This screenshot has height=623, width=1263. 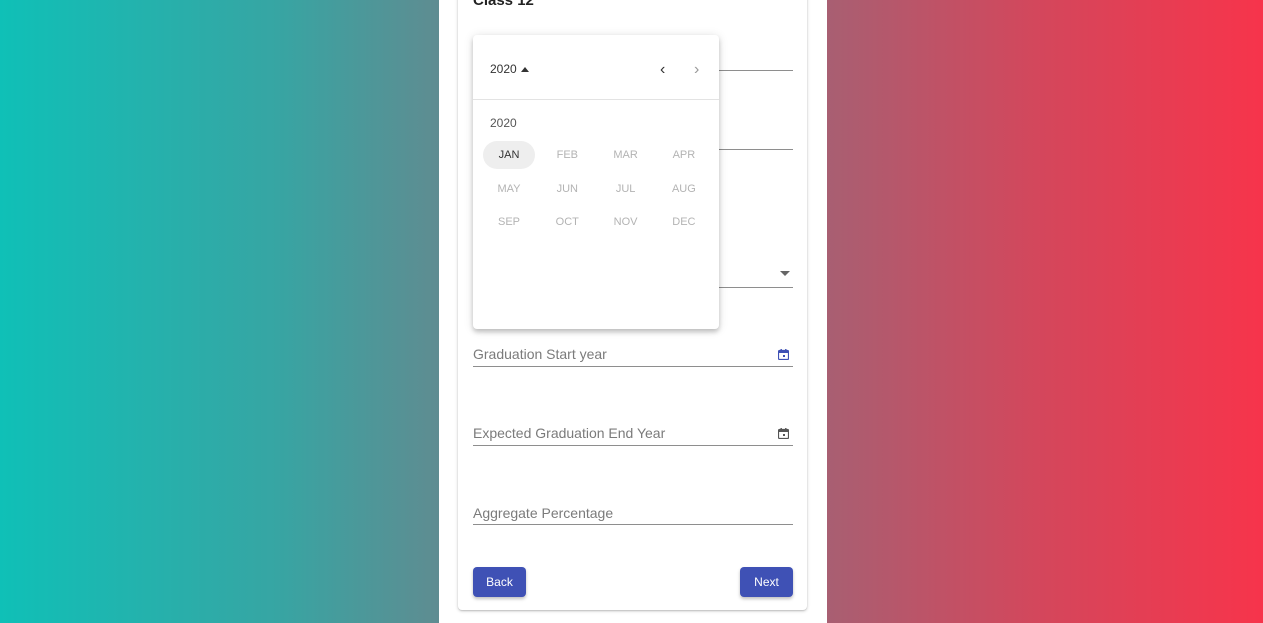 What do you see at coordinates (509, 189) in the screenshot?
I see `month-cell-may: MAY` at bounding box center [509, 189].